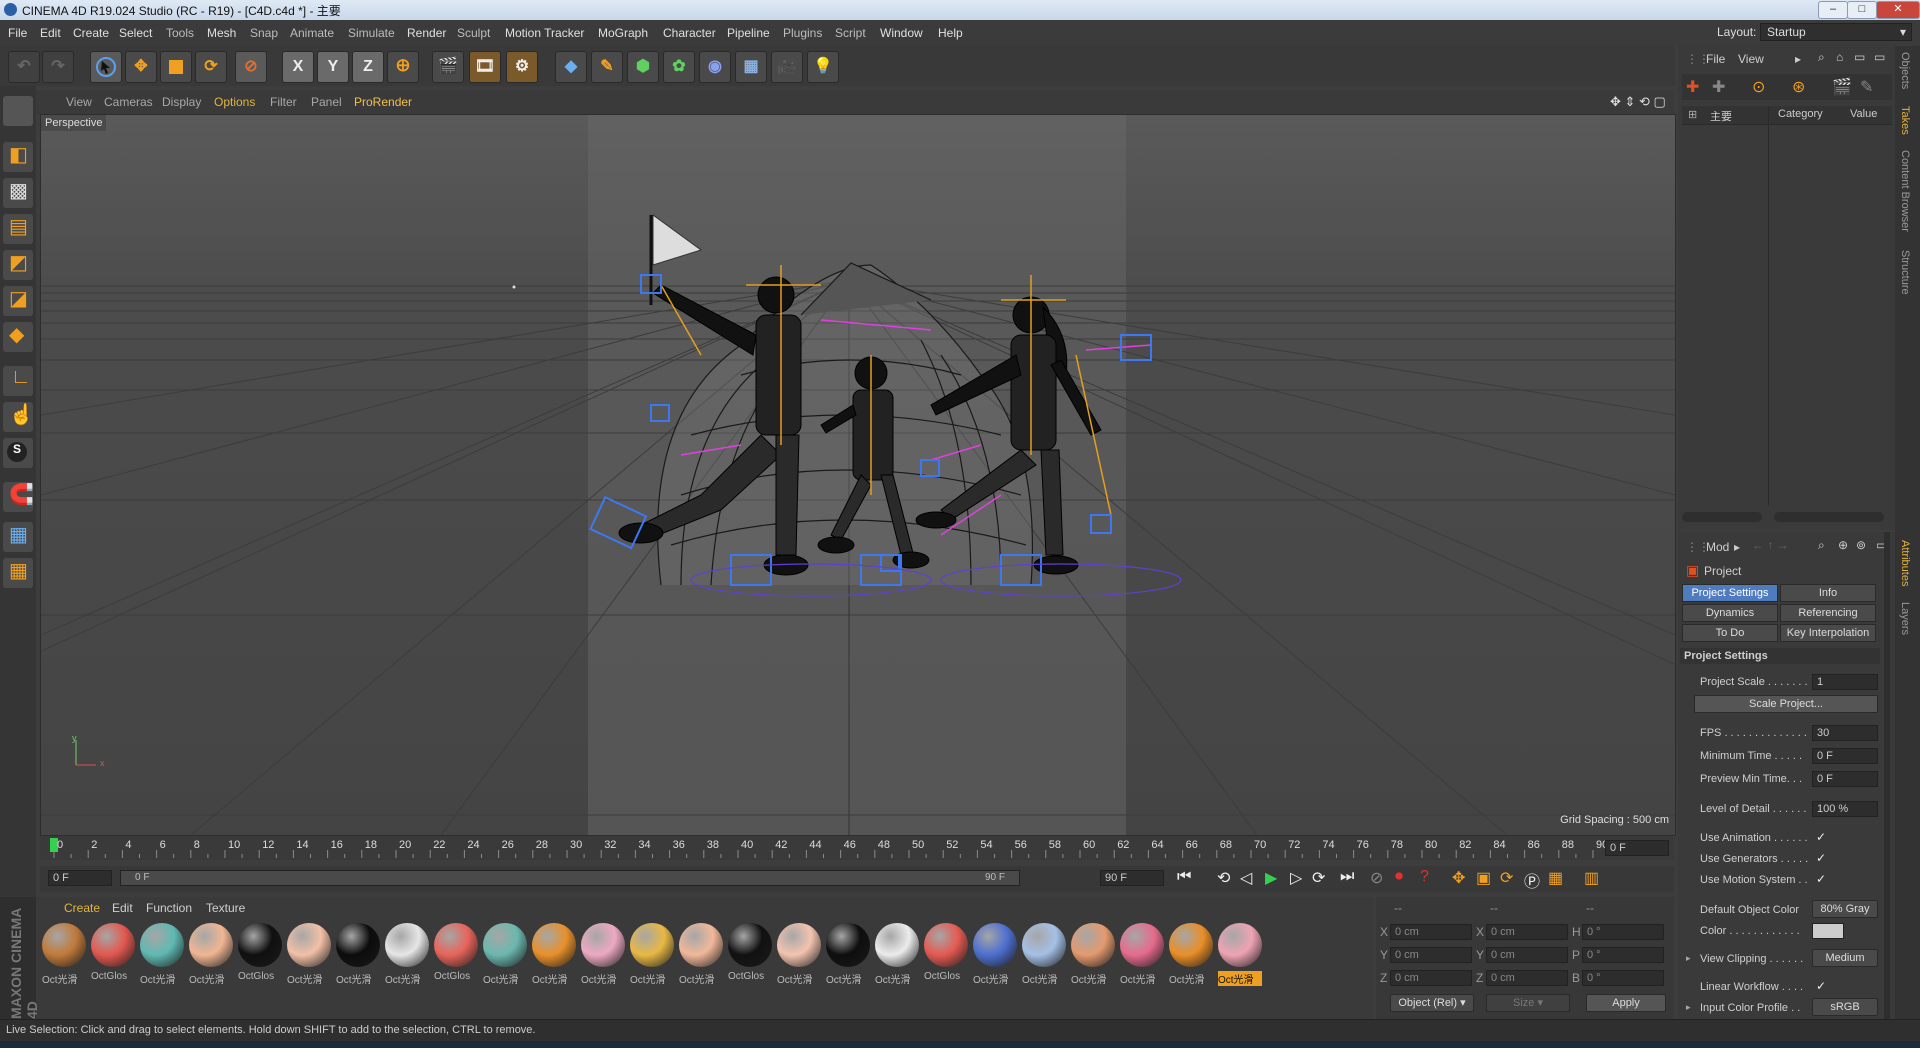 This screenshot has width=1920, height=1048. I want to click on material-menu-function: Function, so click(169, 908).